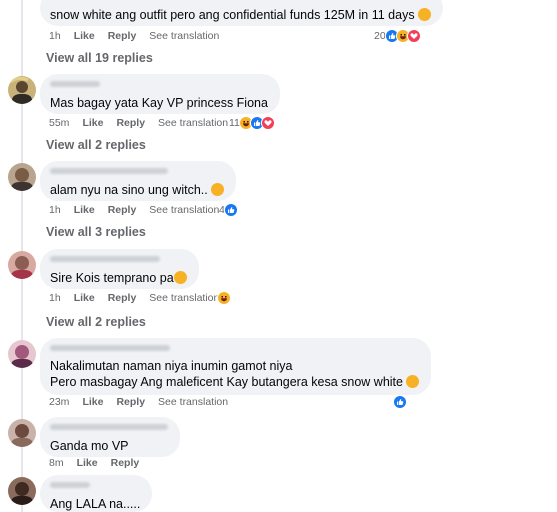  What do you see at coordinates (89, 446) in the screenshot?
I see `comment-text: Ganda mo VP` at bounding box center [89, 446].